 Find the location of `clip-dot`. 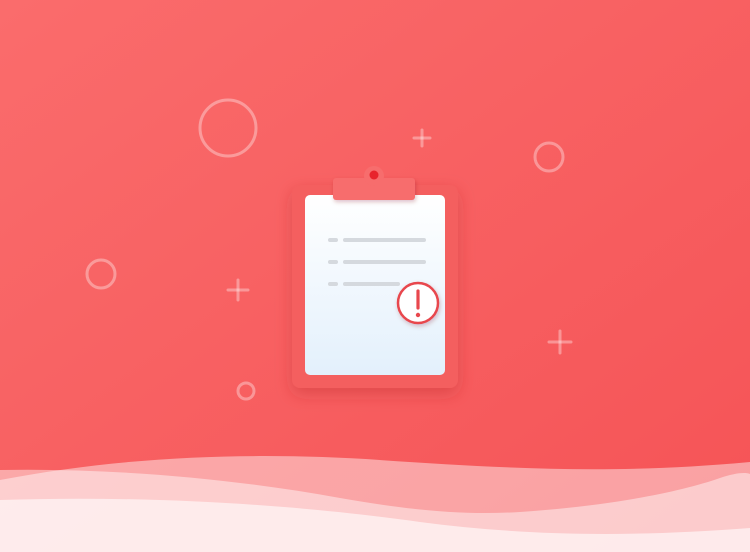

clip-dot is located at coordinates (374, 175).